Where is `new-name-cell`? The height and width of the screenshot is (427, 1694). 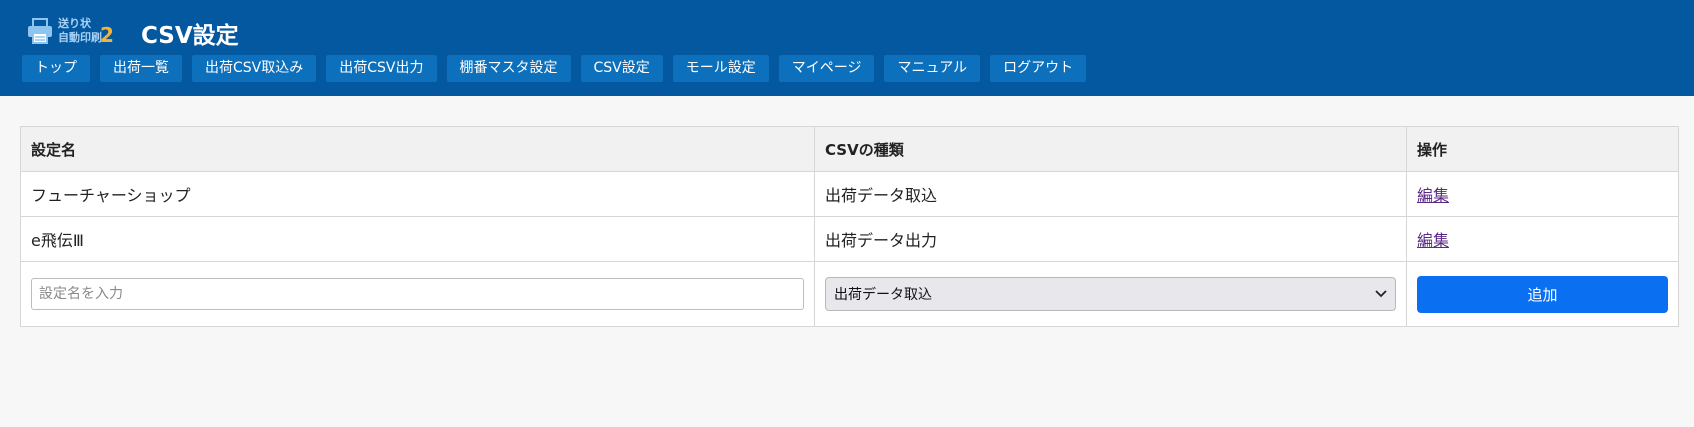
new-name-cell is located at coordinates (417, 294).